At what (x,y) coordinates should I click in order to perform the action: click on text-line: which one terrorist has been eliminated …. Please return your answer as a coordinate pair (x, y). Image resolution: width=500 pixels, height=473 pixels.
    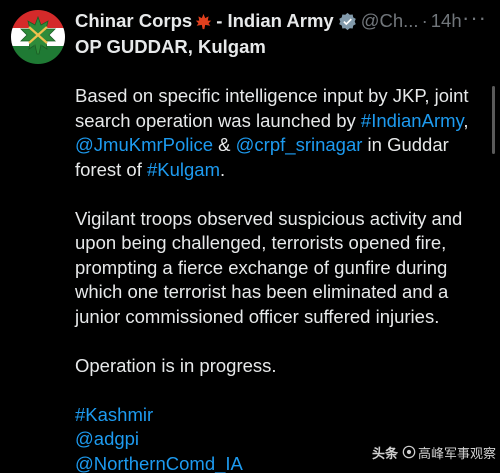
    Looking at the image, I should click on (262, 291).